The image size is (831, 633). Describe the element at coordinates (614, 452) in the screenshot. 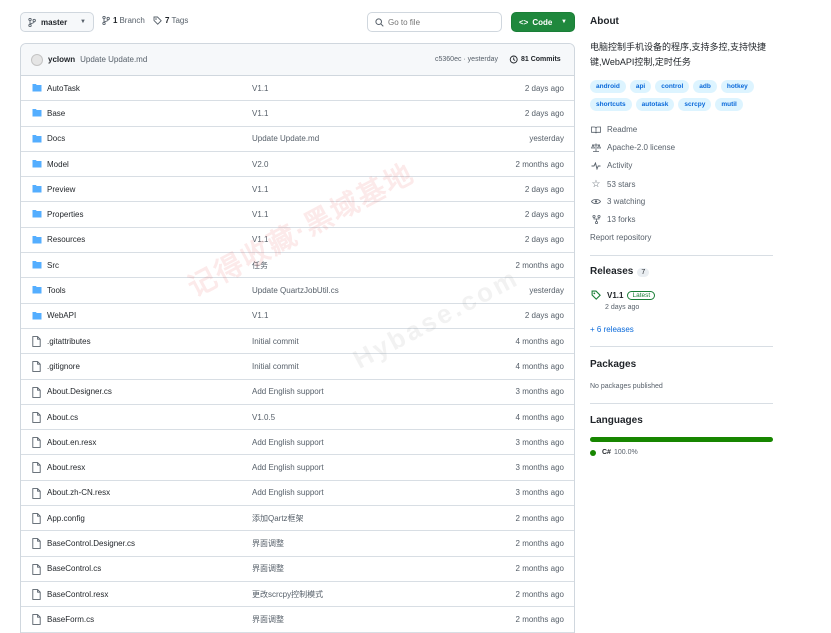

I see `language-item-csharp: C# 100.0%` at that location.